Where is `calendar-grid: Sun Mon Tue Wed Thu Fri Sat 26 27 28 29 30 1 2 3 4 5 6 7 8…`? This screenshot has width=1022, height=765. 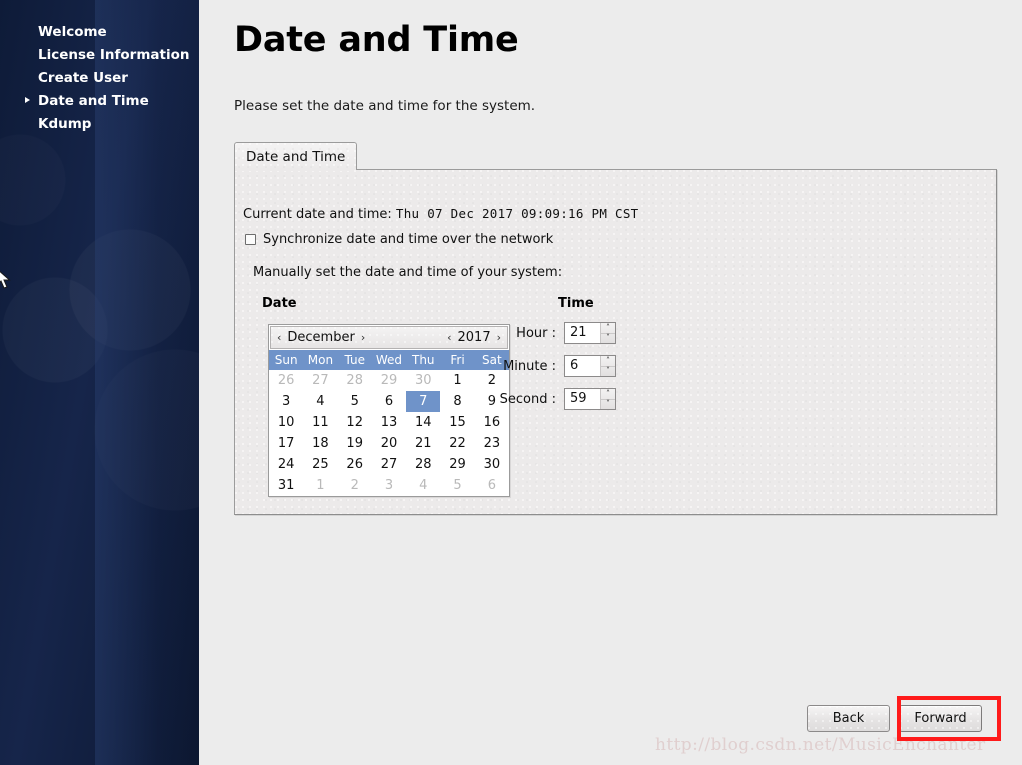 calendar-grid: Sun Mon Tue Wed Thu Fri Sat 26 27 28 29 30 1 2 3 4 5 6 7 8… is located at coordinates (389, 423).